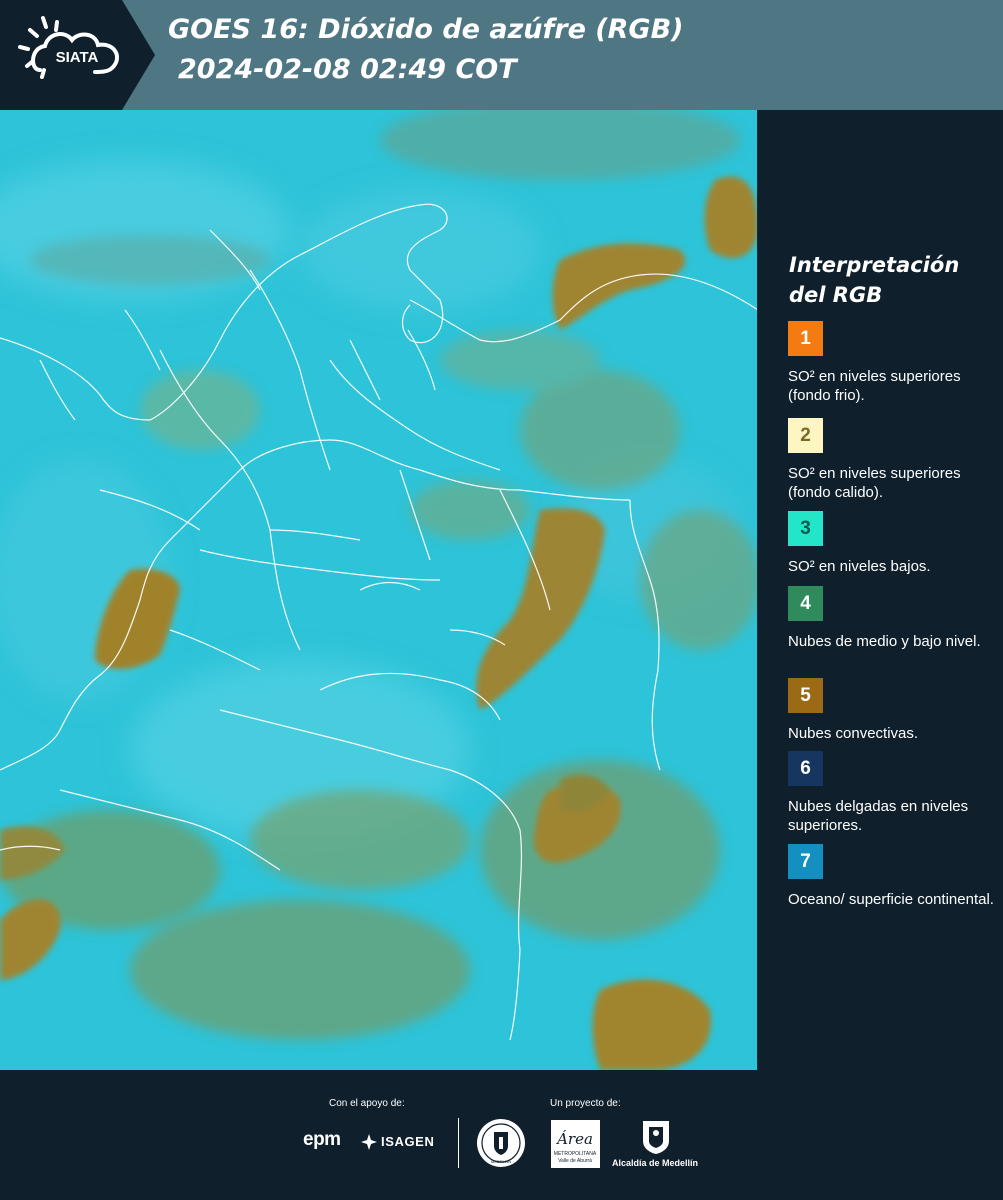 Image resolution: width=1003 pixels, height=1200 pixels. I want to click on legend-label-6: Nubes delgadas en niveles superiores., so click(878, 816).